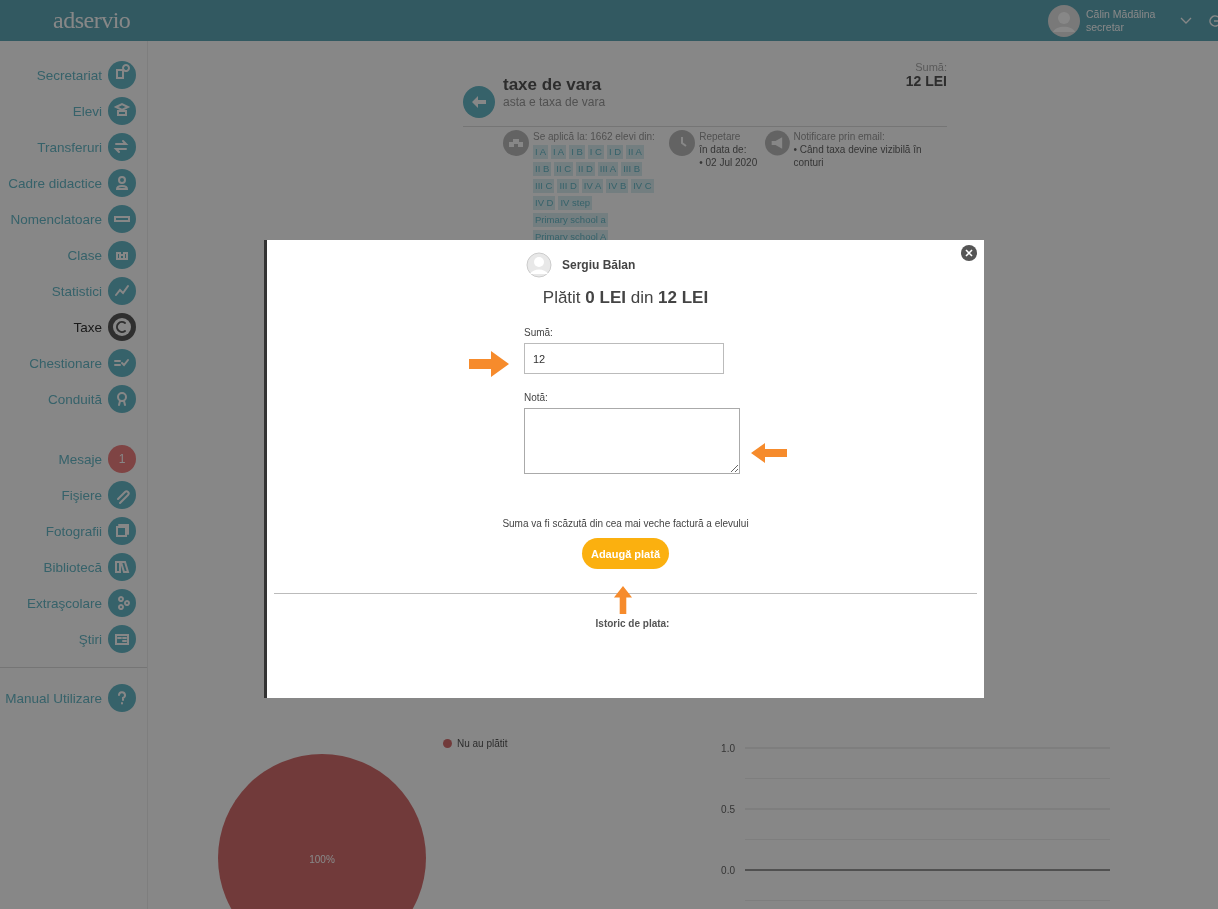 The height and width of the screenshot is (909, 1218). Describe the element at coordinates (122, 459) in the screenshot. I see `count-badge: 1` at that location.